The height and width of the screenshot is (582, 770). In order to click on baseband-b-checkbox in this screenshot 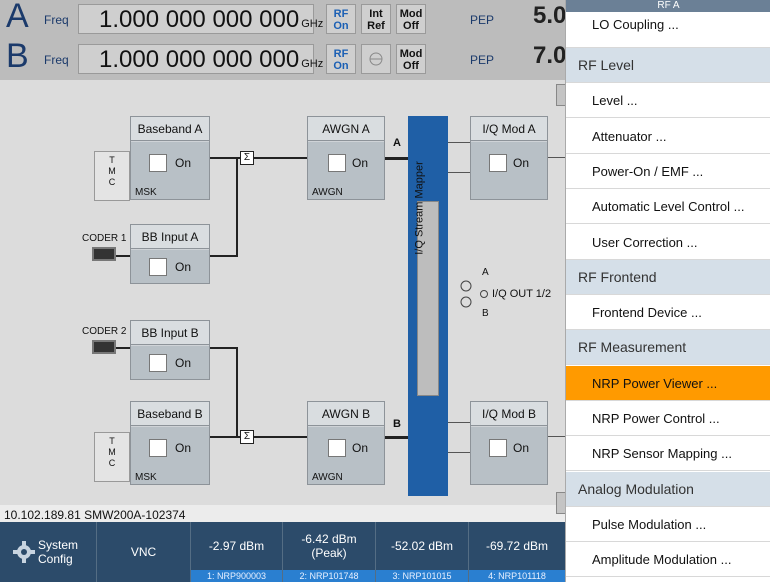, I will do `click(158, 448)`.